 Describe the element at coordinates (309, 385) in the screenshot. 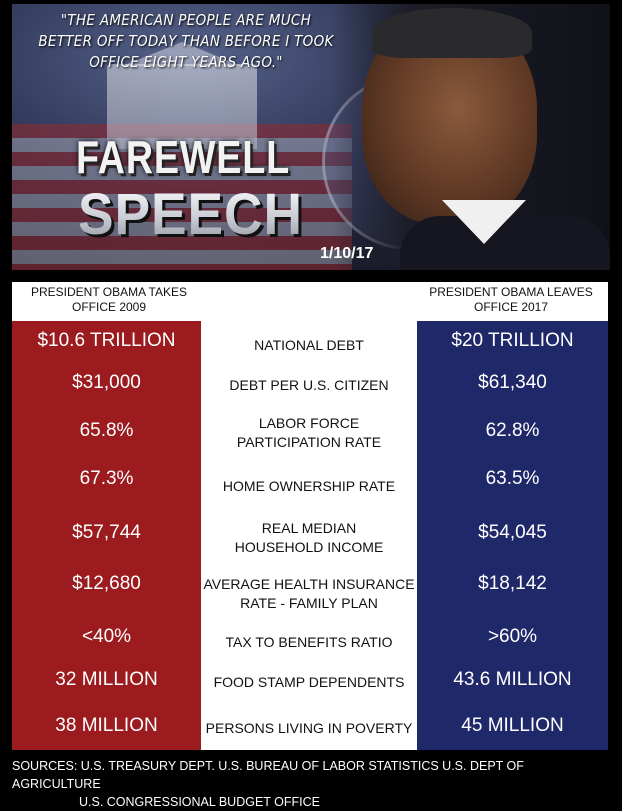

I see `row-label: DEBT PER U.S. CITIZEN` at that location.